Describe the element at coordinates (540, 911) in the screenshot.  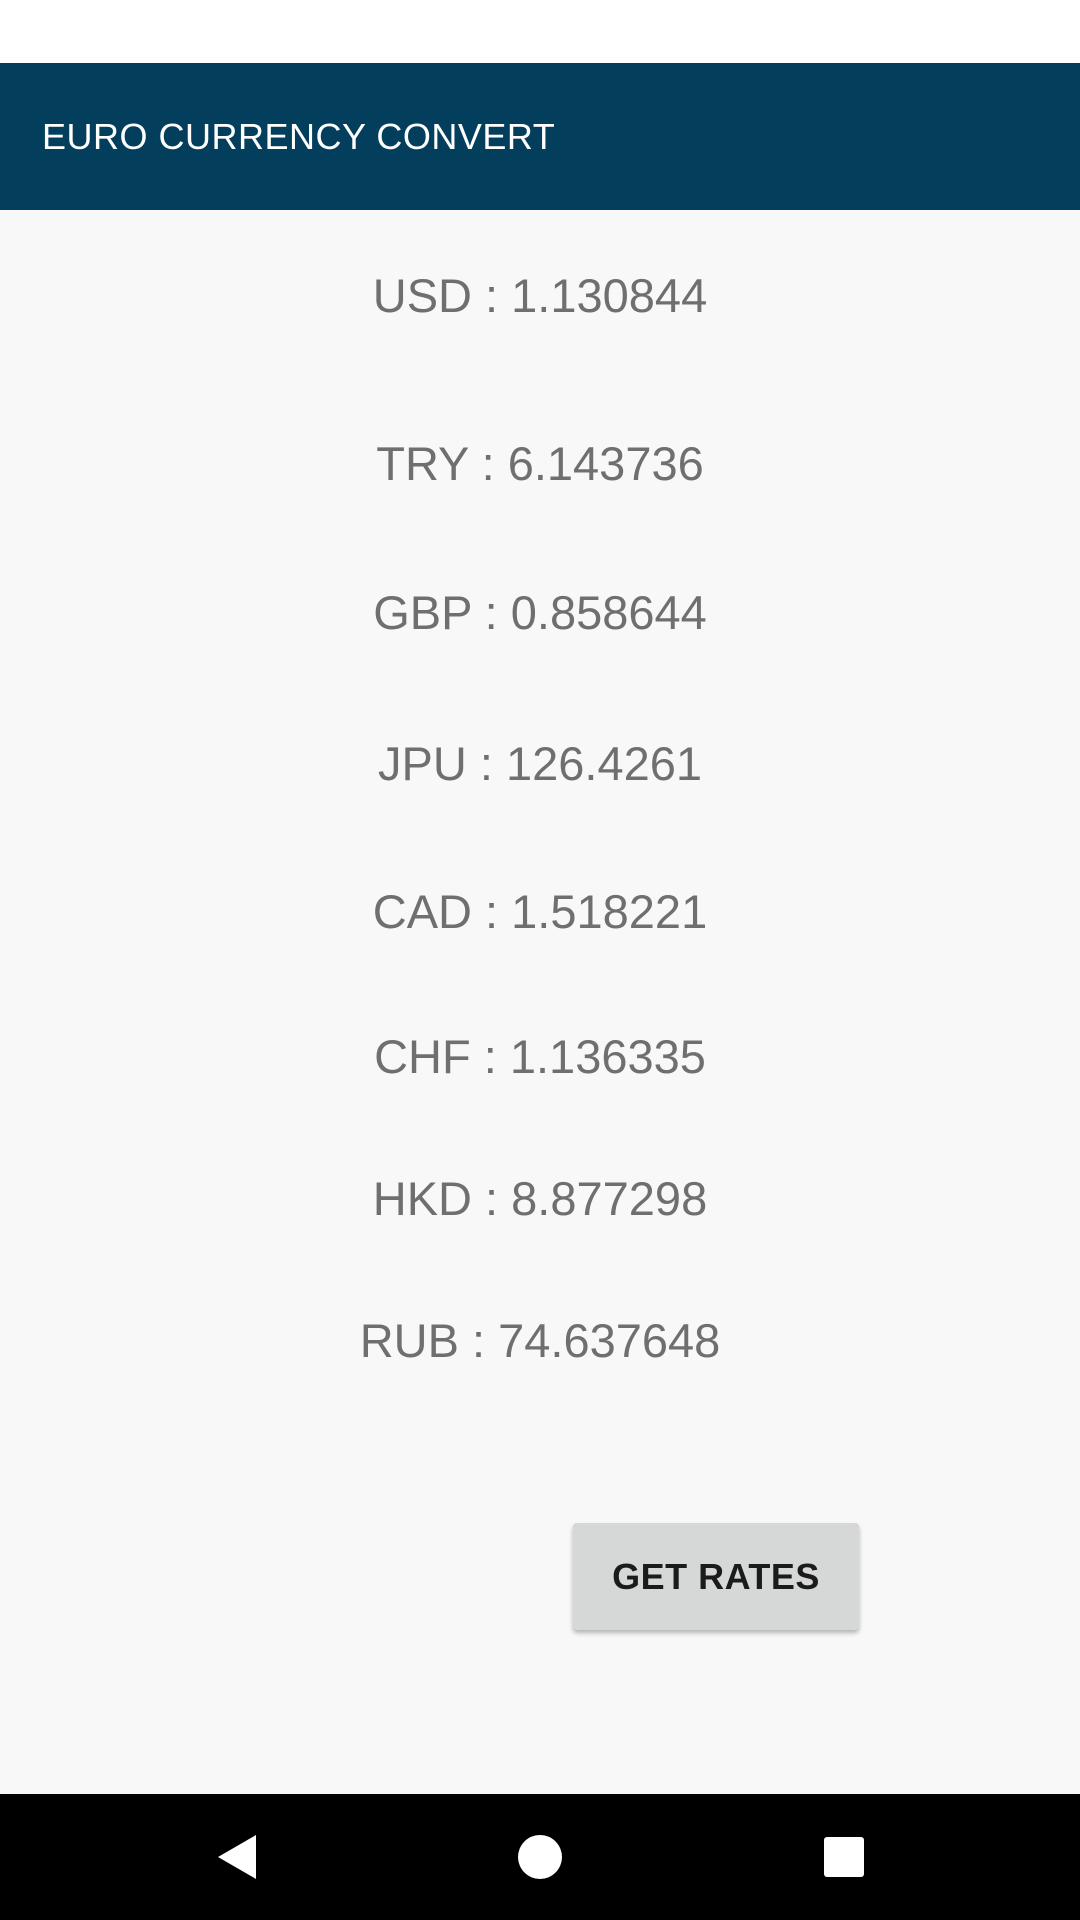
I see `rate-cad: CAD : 1.518221` at that location.